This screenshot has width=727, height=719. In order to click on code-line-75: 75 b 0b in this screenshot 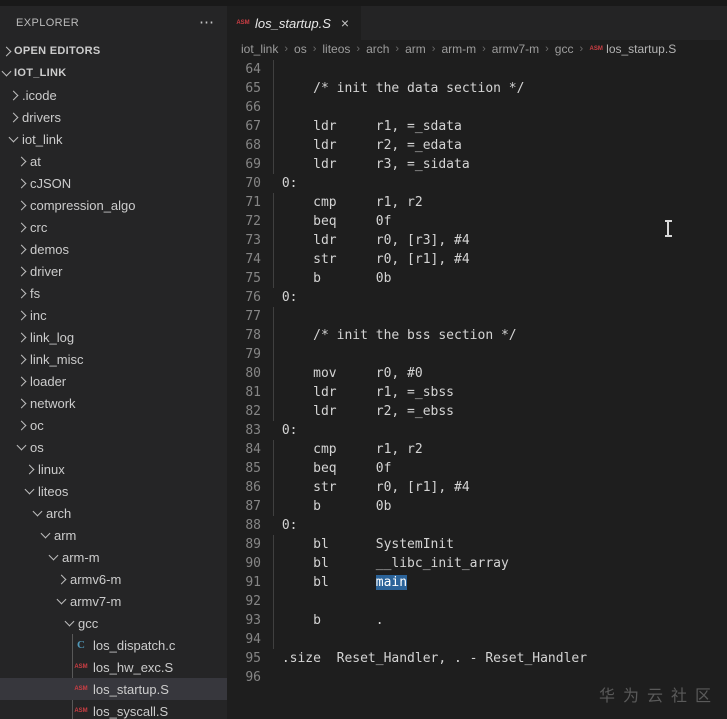, I will do `click(477, 278)`.